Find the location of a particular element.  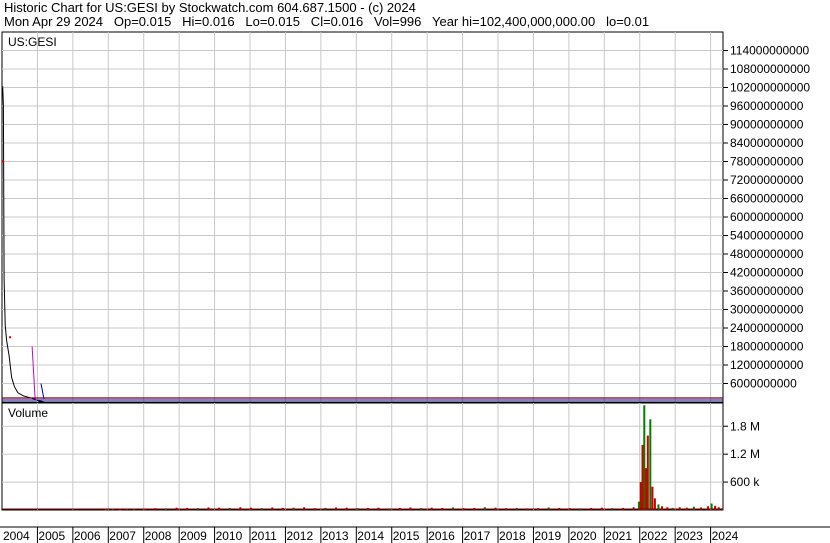

x-tick-label: 2007 is located at coordinates (122, 536).